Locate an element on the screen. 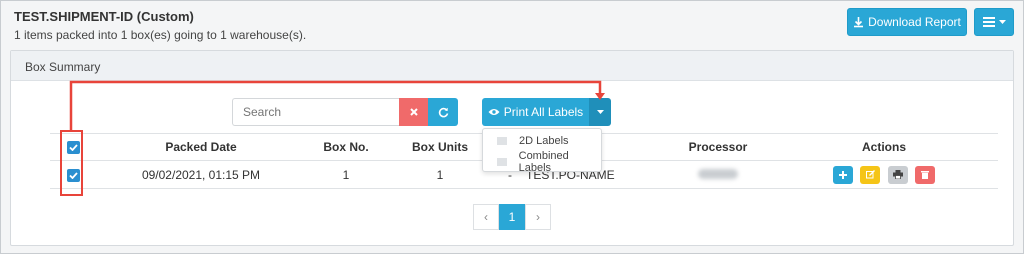 This screenshot has height=254, width=1024. pagination-next: › is located at coordinates (538, 217).